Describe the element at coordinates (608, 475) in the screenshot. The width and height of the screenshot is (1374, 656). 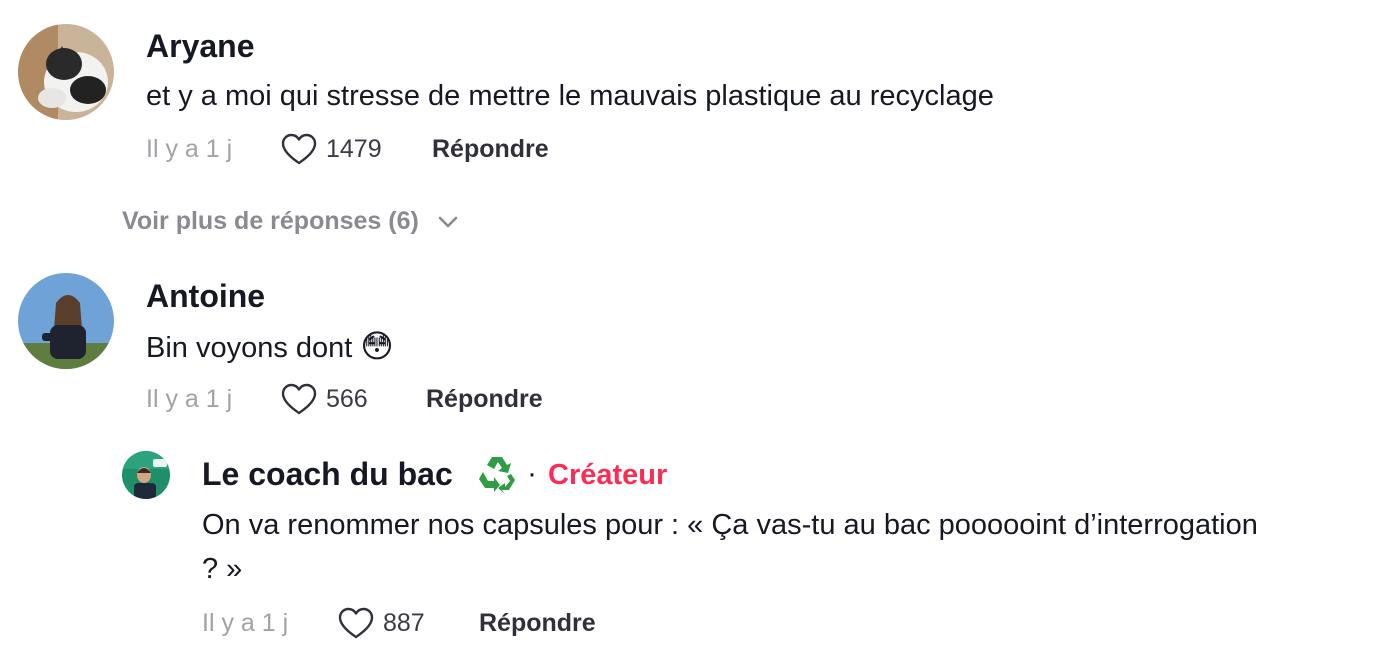
I see `creator-badge: Créateur` at that location.